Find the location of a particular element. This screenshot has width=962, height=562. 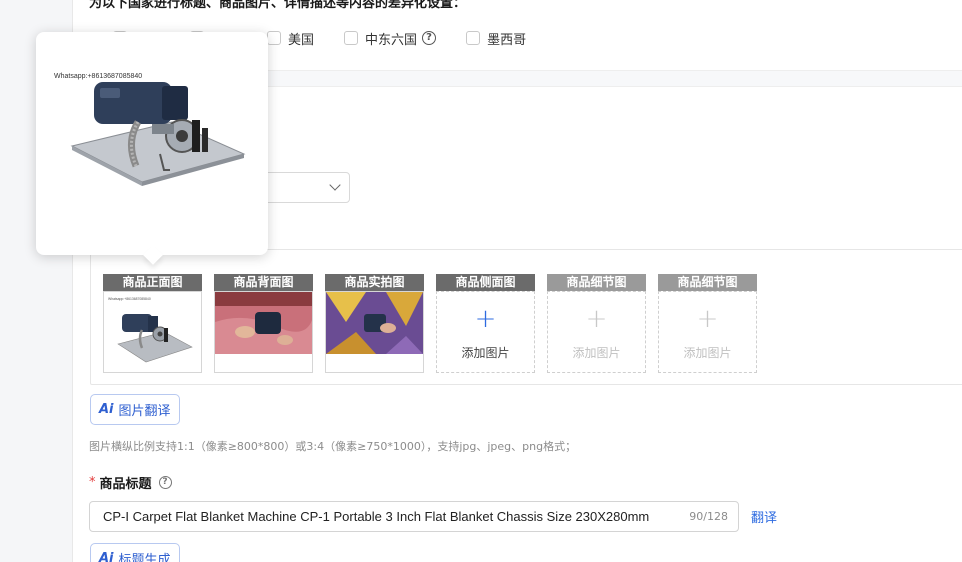

preview-image is located at coordinates (152, 157).